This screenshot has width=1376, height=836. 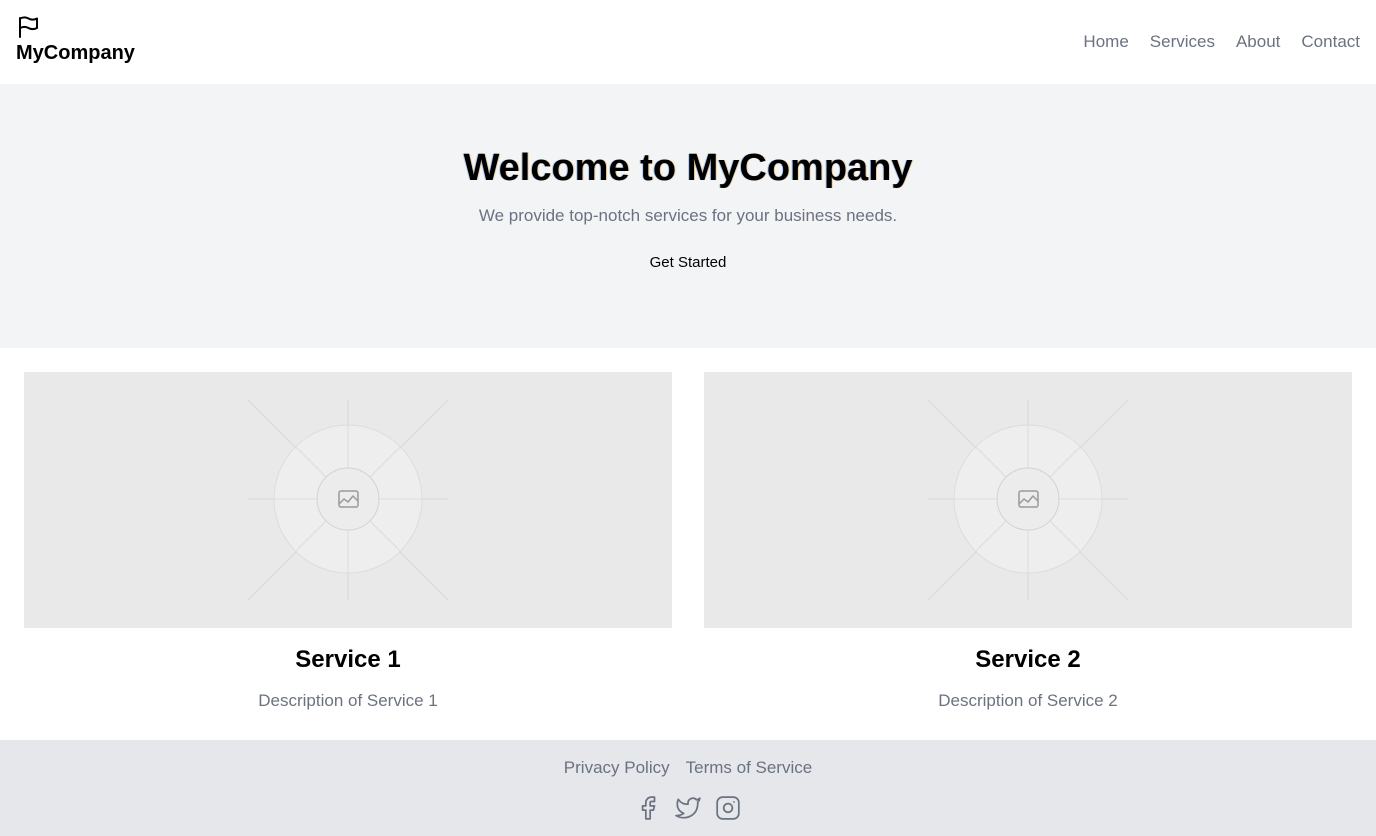 I want to click on site-header: MyCompany Home Services About Contact, so click(x=688, y=42).